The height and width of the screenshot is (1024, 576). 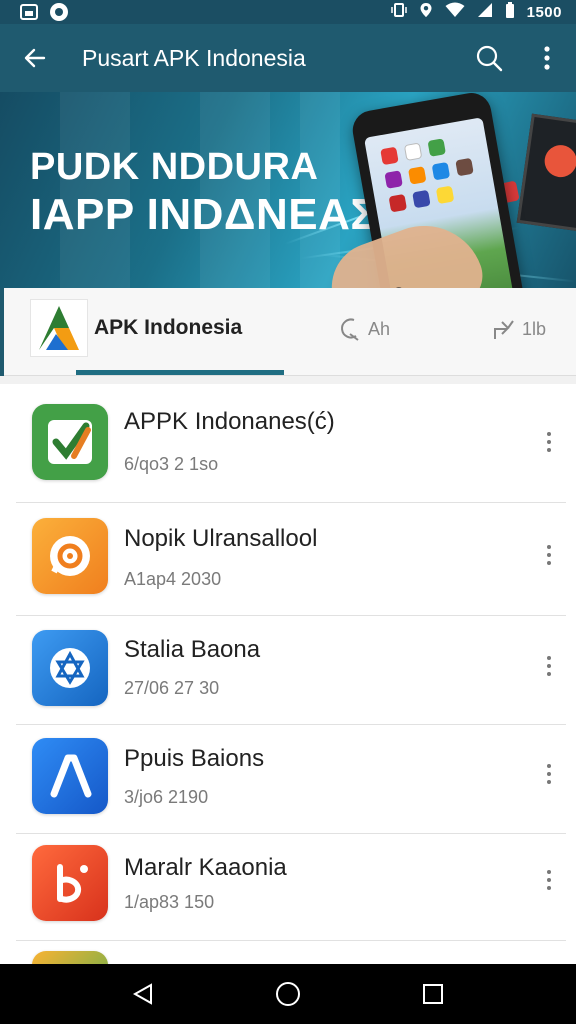 I want to click on partial-app-icon, so click(x=70, y=957).